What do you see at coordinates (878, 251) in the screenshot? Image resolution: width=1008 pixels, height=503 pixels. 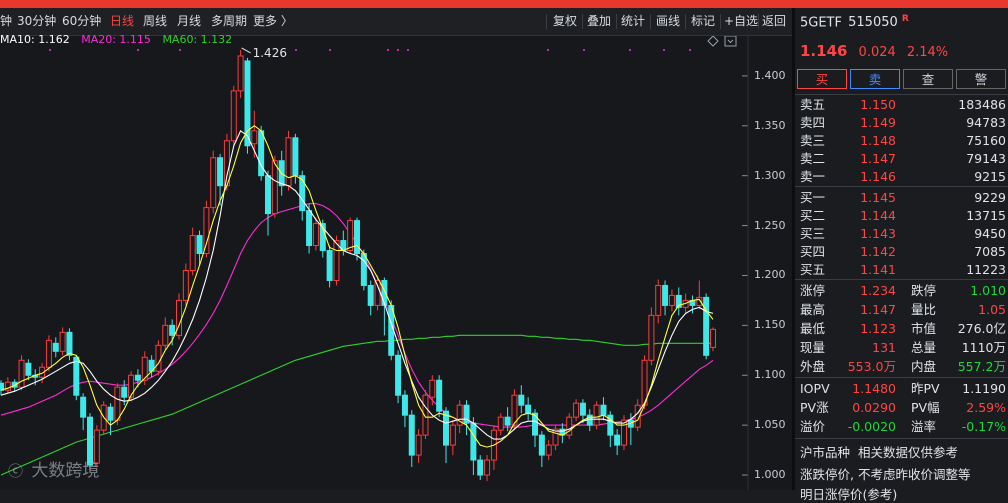 I see `bid-price: 1.142` at bounding box center [878, 251].